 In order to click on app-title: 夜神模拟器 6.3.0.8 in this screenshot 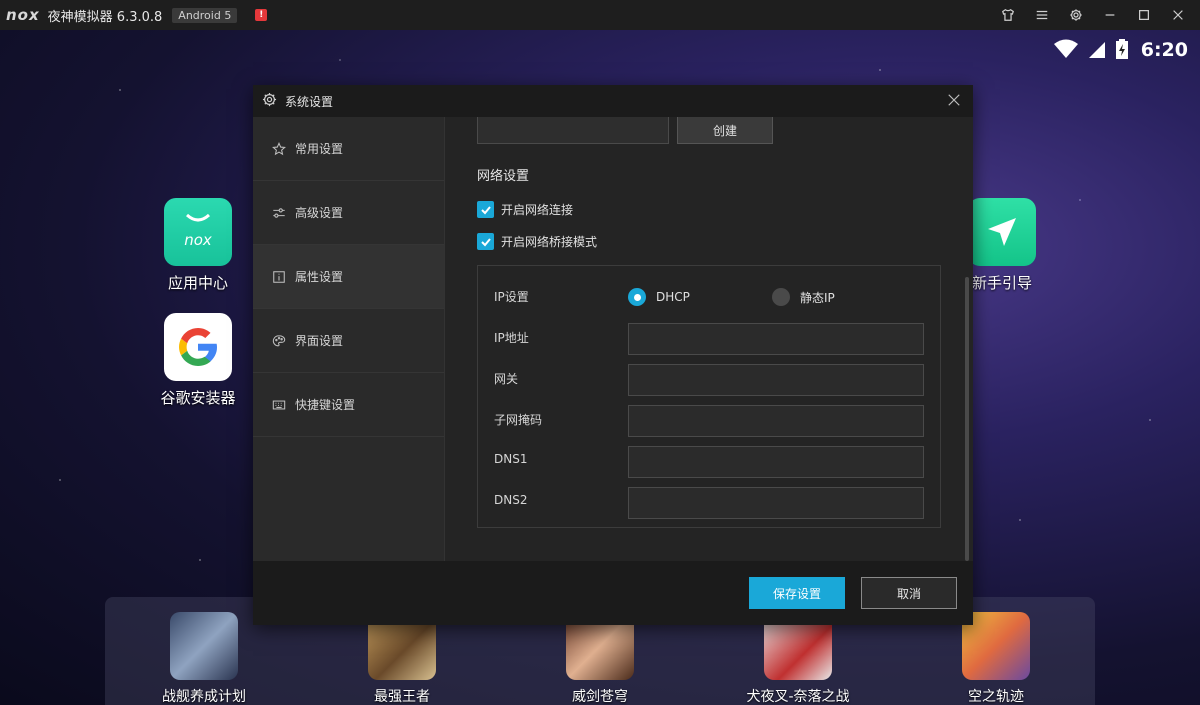, I will do `click(105, 17)`.